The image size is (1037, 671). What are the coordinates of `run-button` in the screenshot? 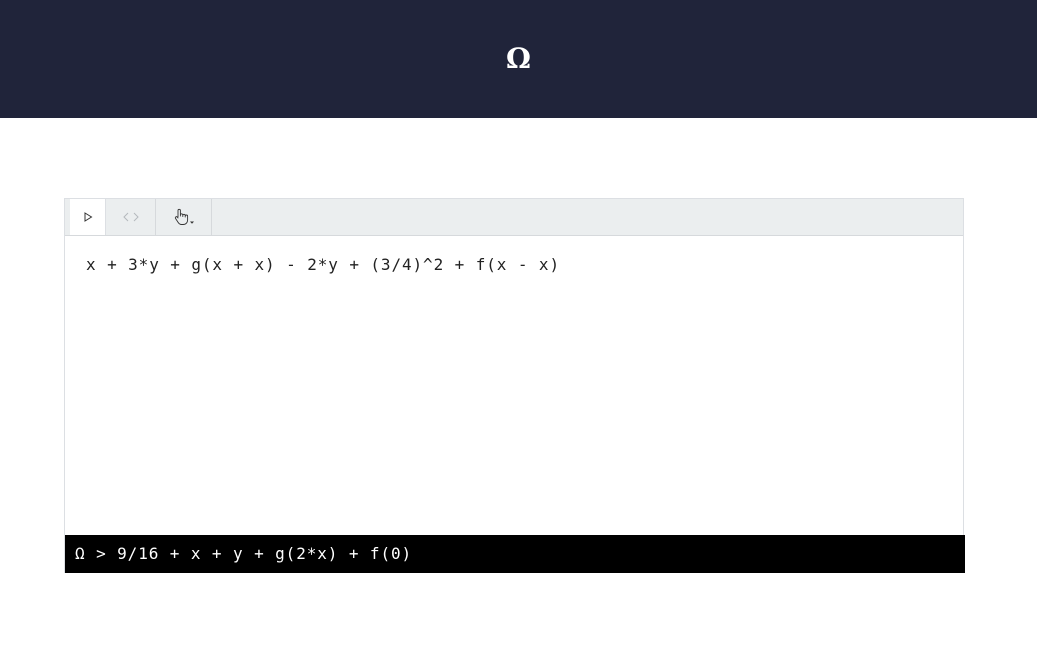 It's located at (88, 217).